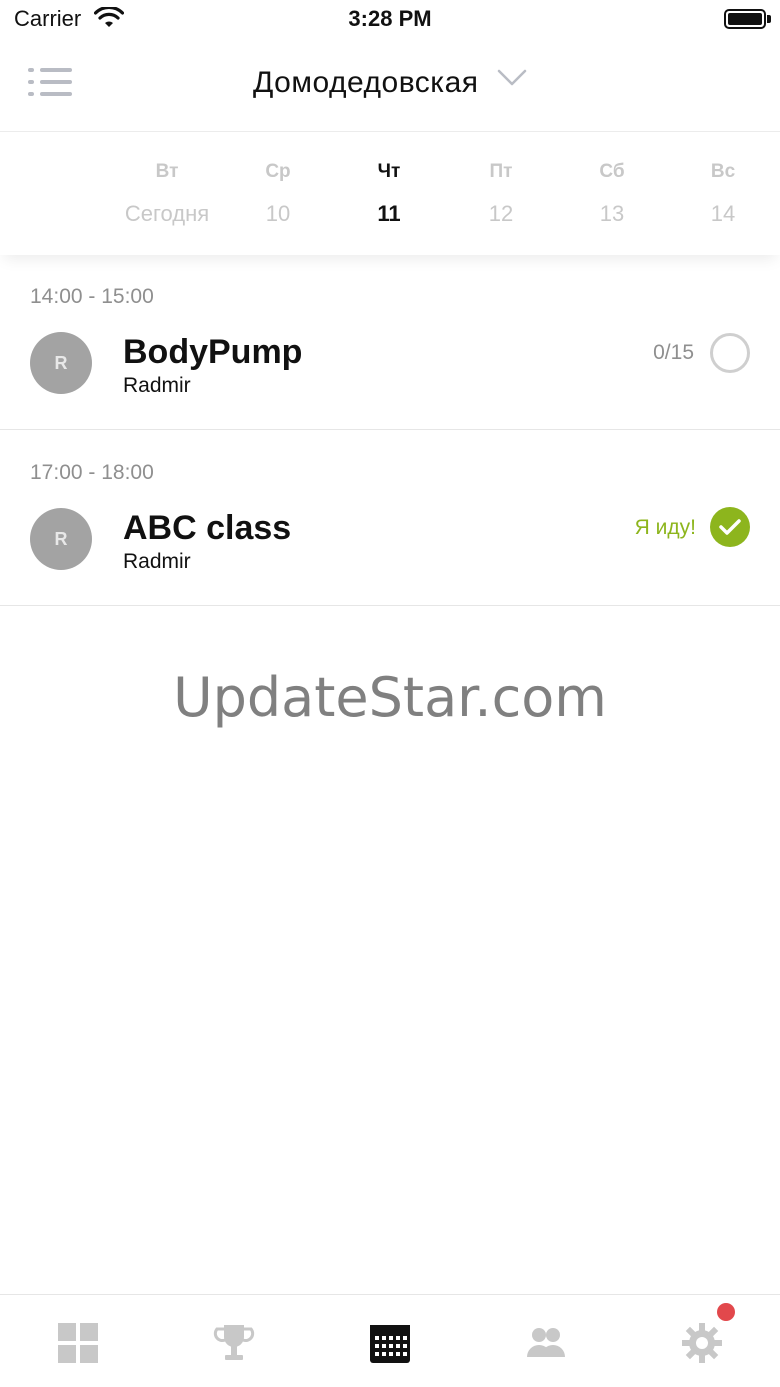 The height and width of the screenshot is (1387, 780). What do you see at coordinates (769, 19) in the screenshot?
I see `battery-tip` at bounding box center [769, 19].